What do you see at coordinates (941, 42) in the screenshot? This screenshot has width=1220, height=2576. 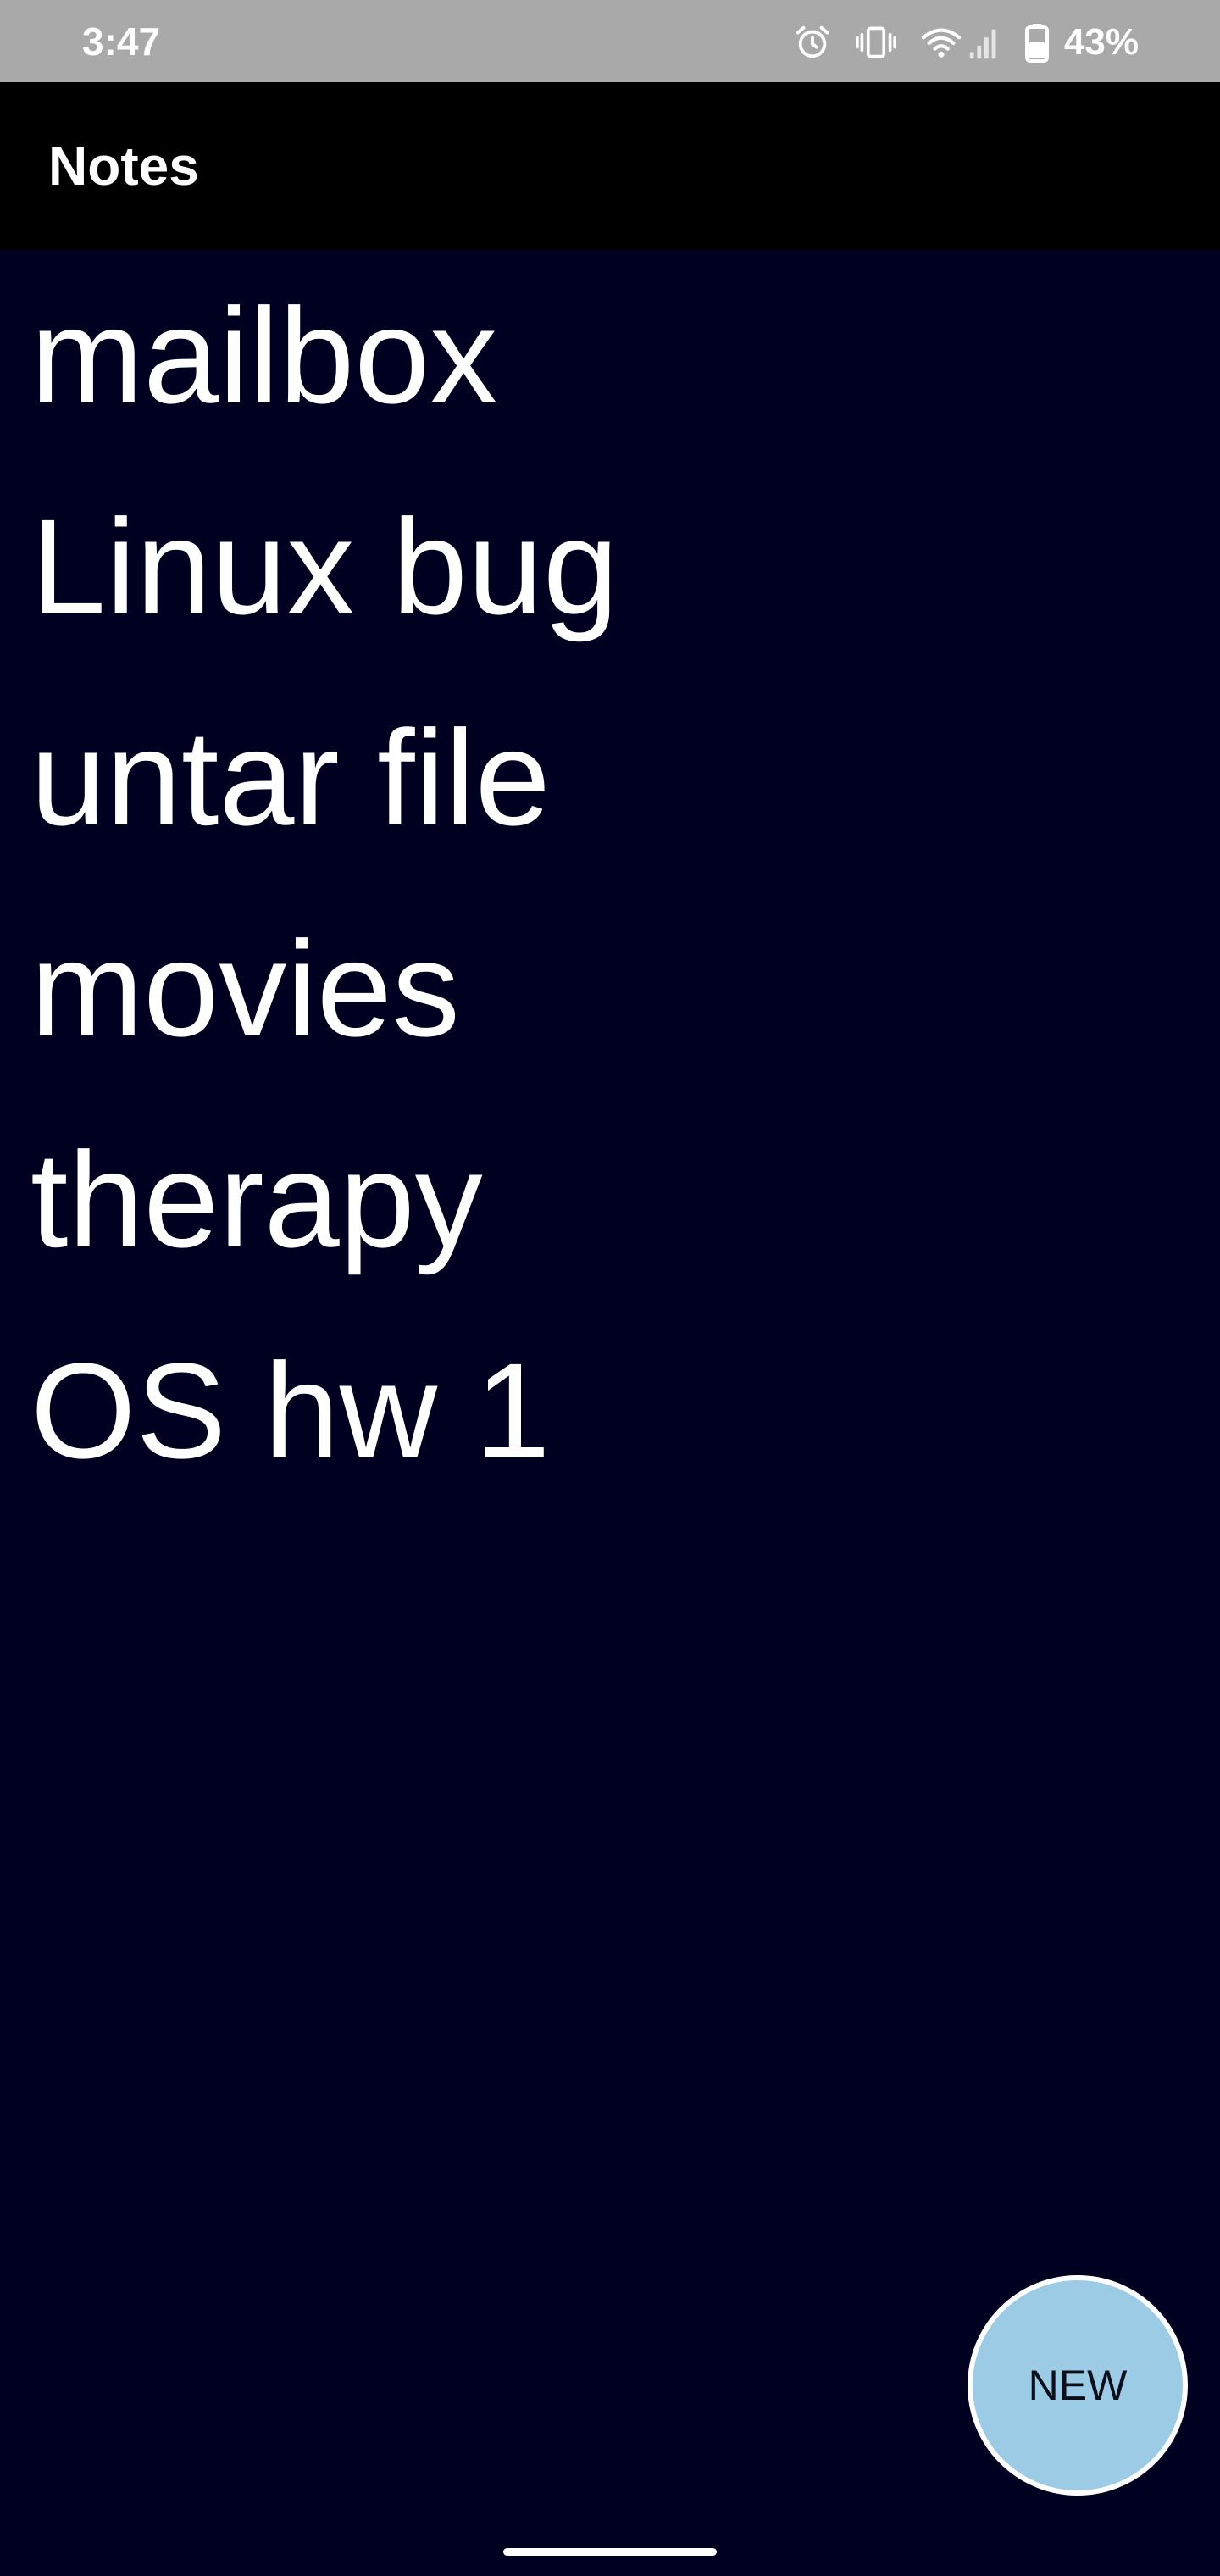 I see `wifi-icon` at bounding box center [941, 42].